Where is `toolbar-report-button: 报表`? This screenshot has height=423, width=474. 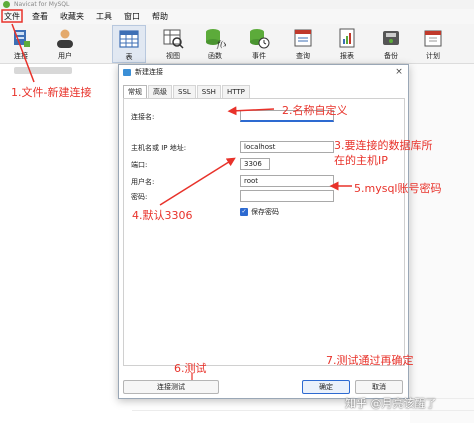
toolbar-report-button: 报表 is located at coordinates (347, 44).